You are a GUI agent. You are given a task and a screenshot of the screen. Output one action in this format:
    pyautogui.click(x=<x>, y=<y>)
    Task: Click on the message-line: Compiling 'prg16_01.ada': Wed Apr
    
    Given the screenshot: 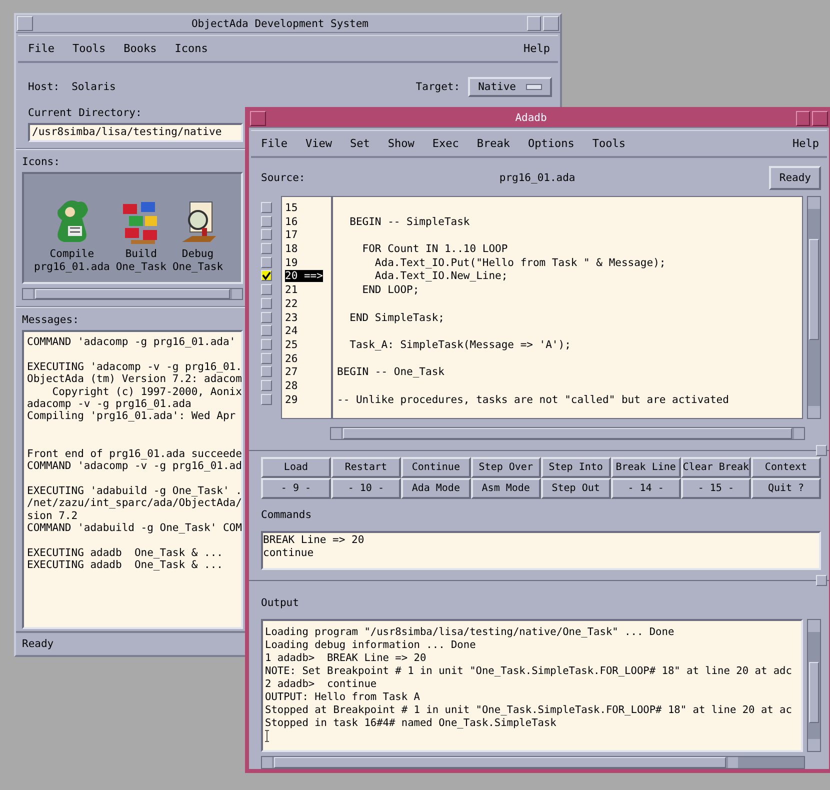 What is the action you would take?
    pyautogui.click(x=131, y=416)
    